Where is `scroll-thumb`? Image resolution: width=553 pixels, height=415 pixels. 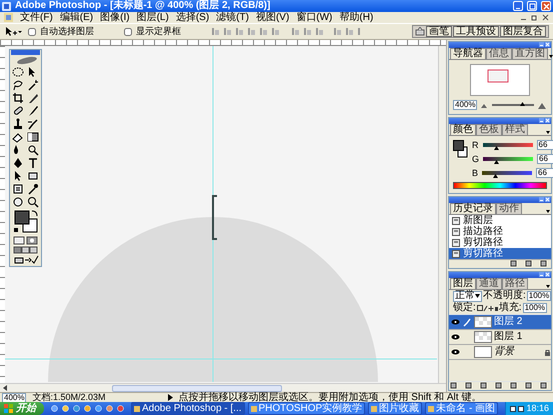 scroll-thumb is located at coordinates (197, 388).